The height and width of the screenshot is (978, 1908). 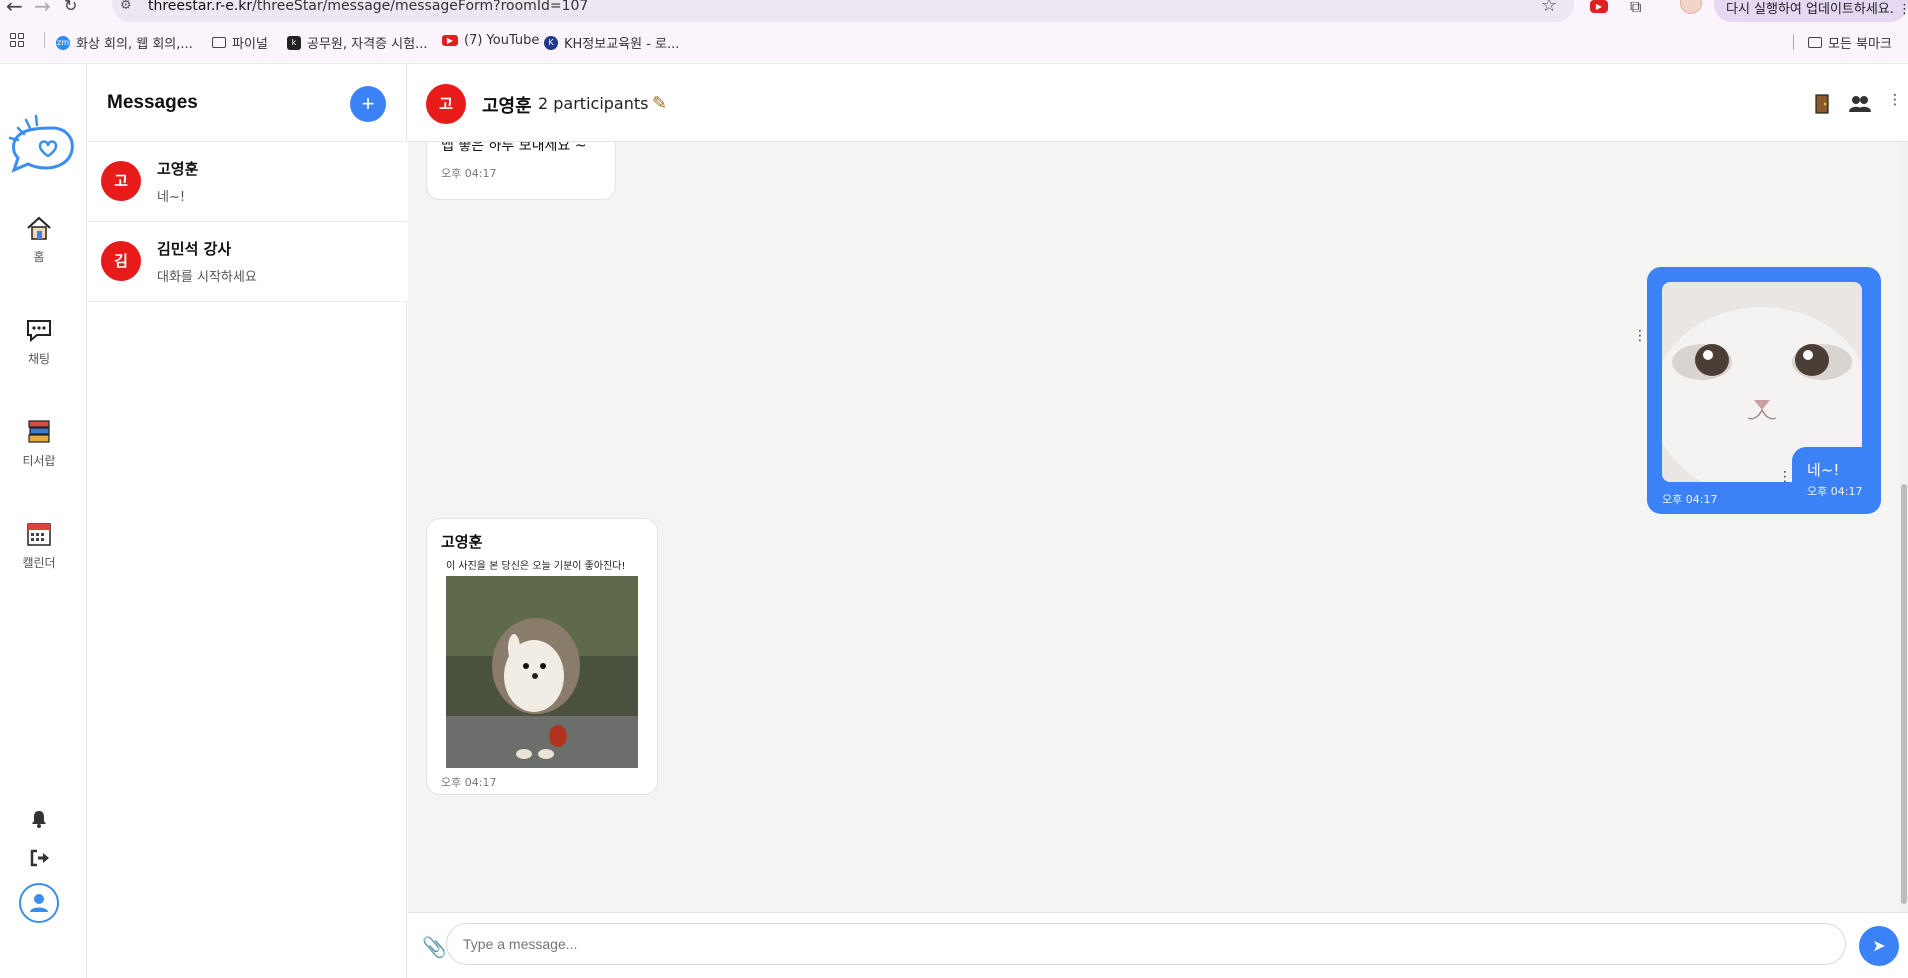 I want to click on youtube-icon: ▶, so click(x=450, y=40).